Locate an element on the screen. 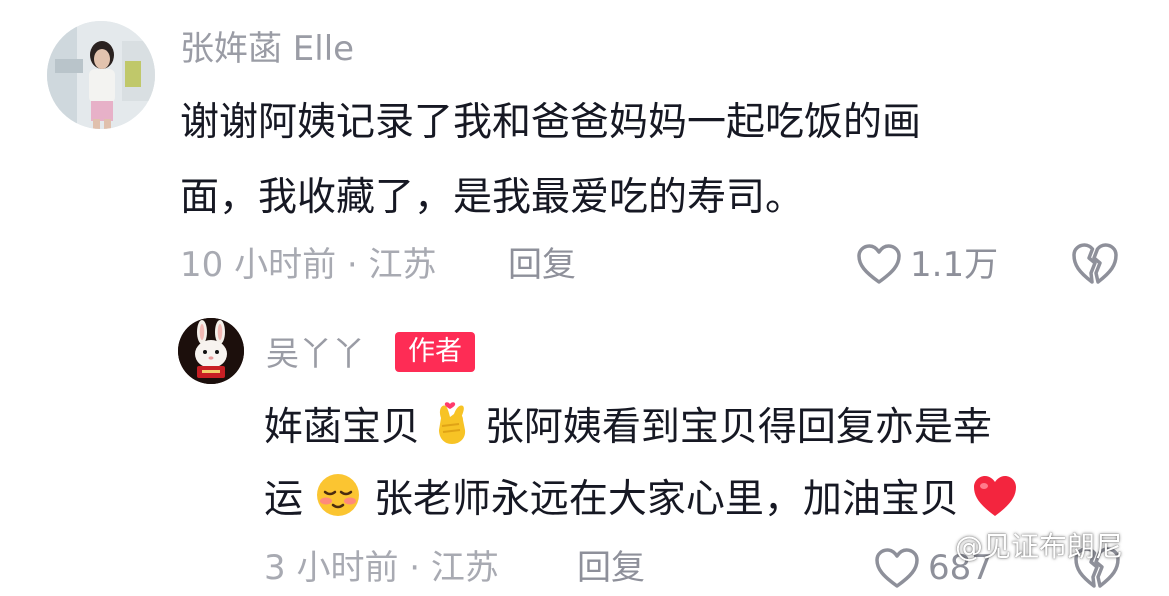  comment-username: 张姩菡 Elle is located at coordinates (267, 49).